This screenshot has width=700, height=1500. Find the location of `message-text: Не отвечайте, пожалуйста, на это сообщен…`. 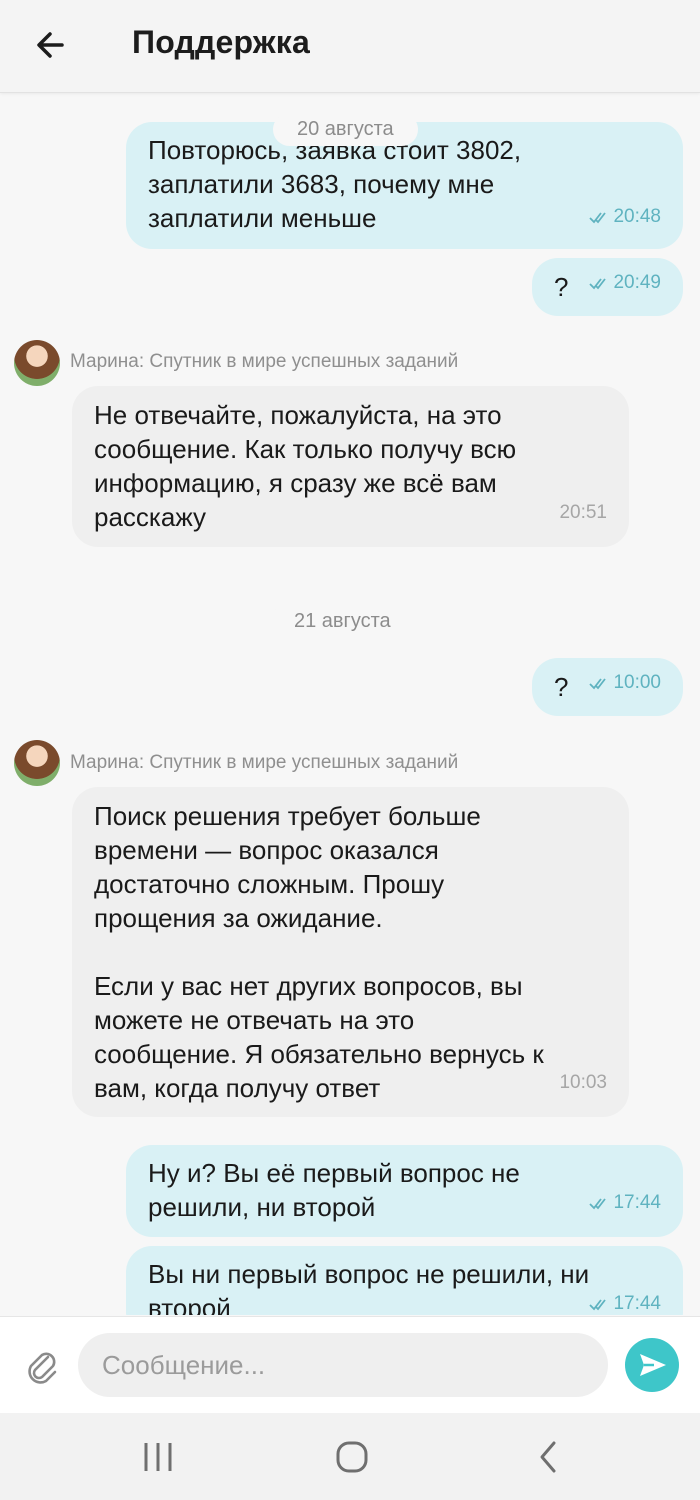

message-text: Не отвечайте, пожалуйста, на это сообщен… is located at coordinates (305, 466).